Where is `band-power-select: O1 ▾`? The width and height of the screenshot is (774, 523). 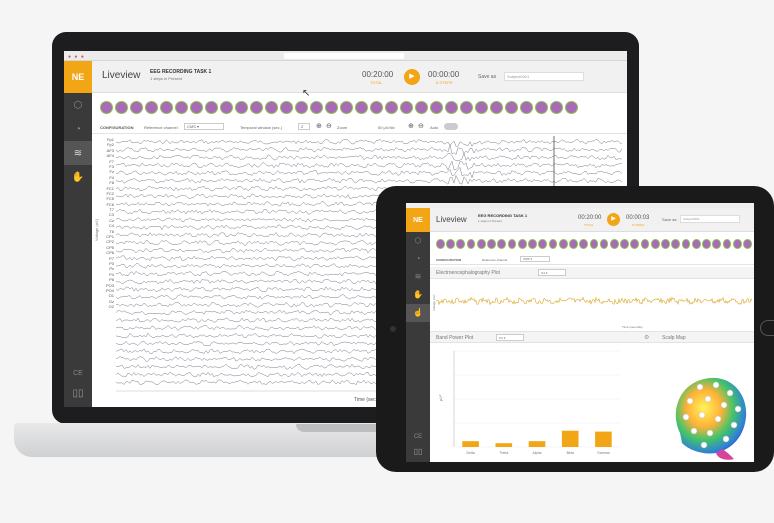
band-power-select: O1 ▾ is located at coordinates (510, 337).